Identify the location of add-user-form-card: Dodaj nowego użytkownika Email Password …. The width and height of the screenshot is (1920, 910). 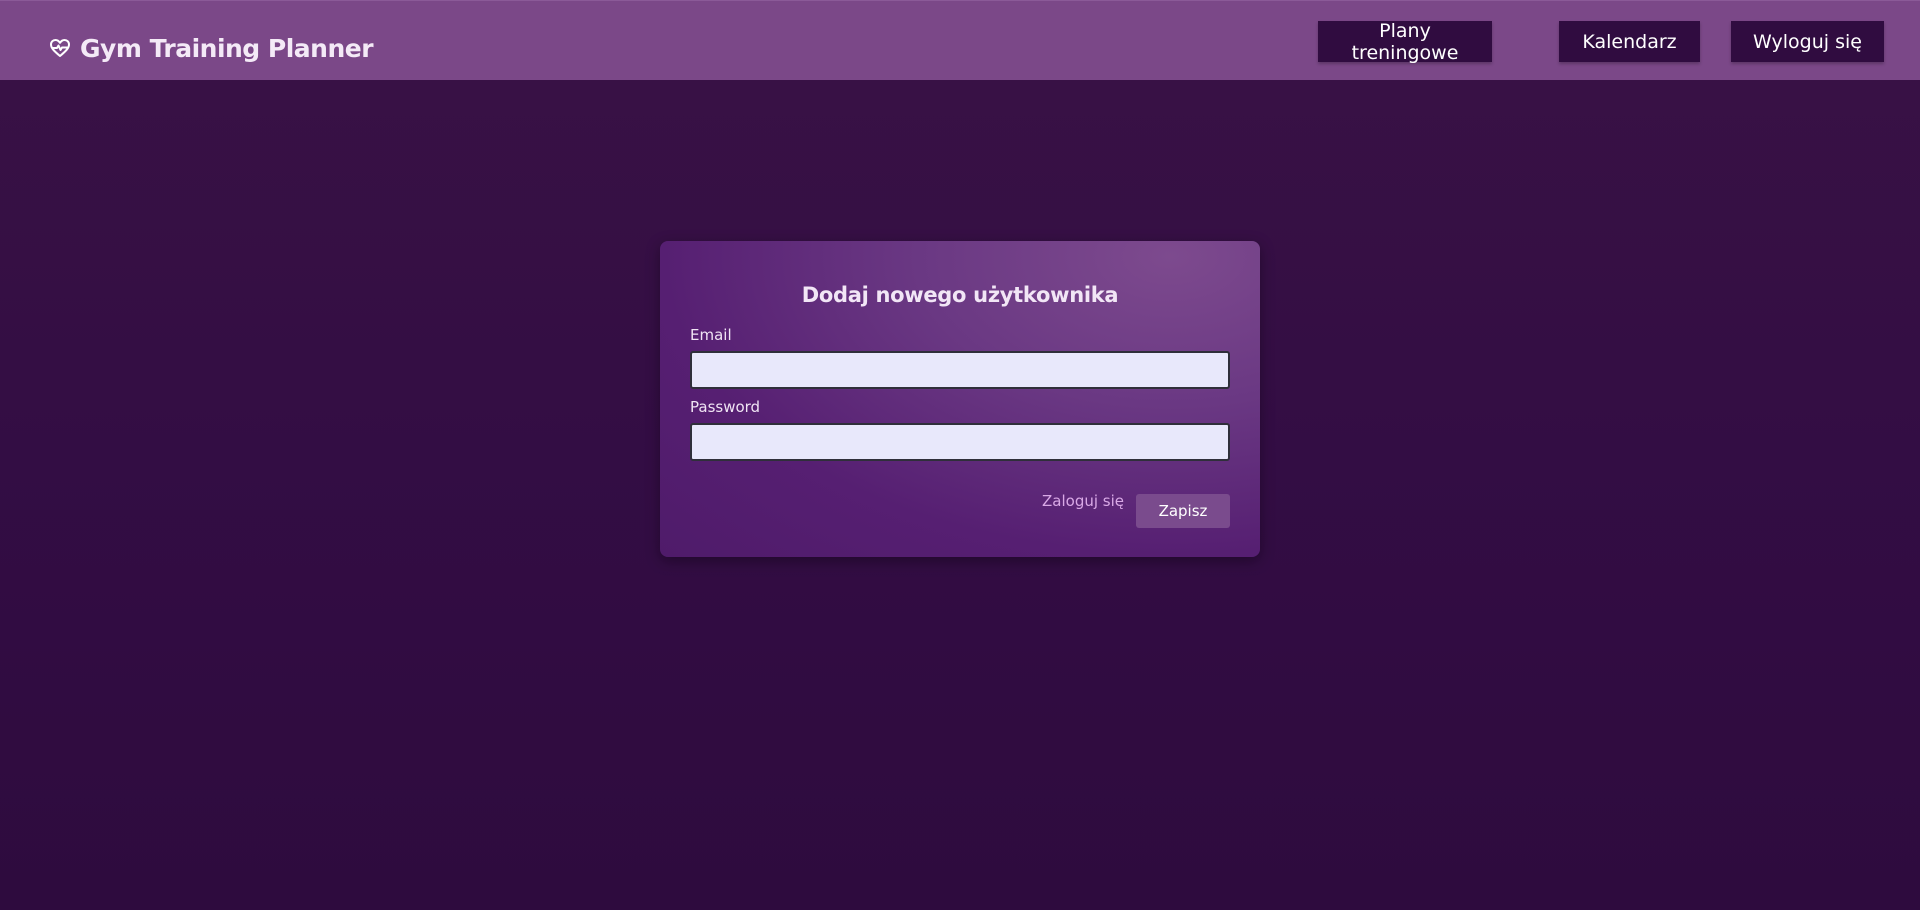
(960, 399).